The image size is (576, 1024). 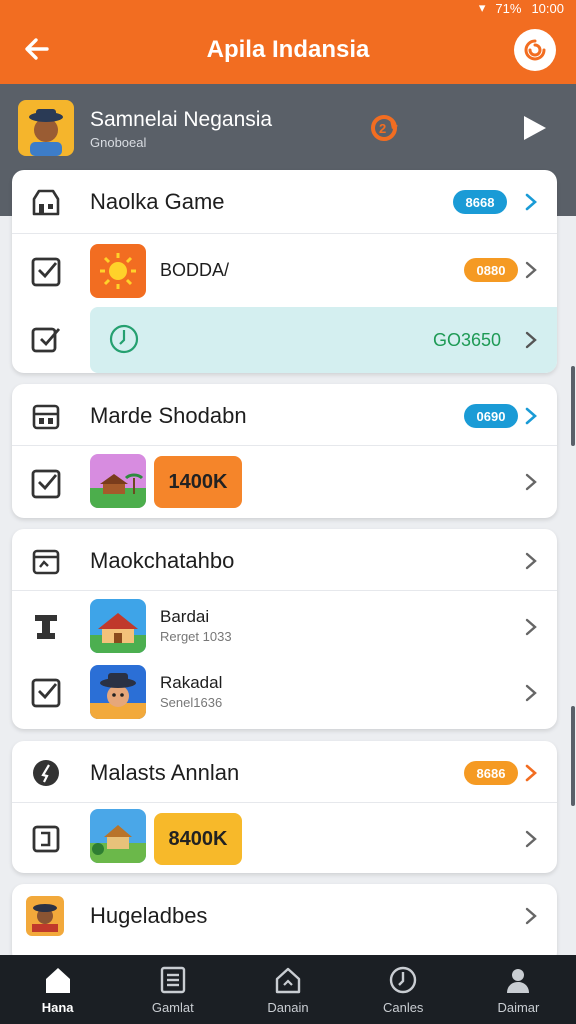 I want to click on item-subtitle: Rerget 1033, so click(x=196, y=636).